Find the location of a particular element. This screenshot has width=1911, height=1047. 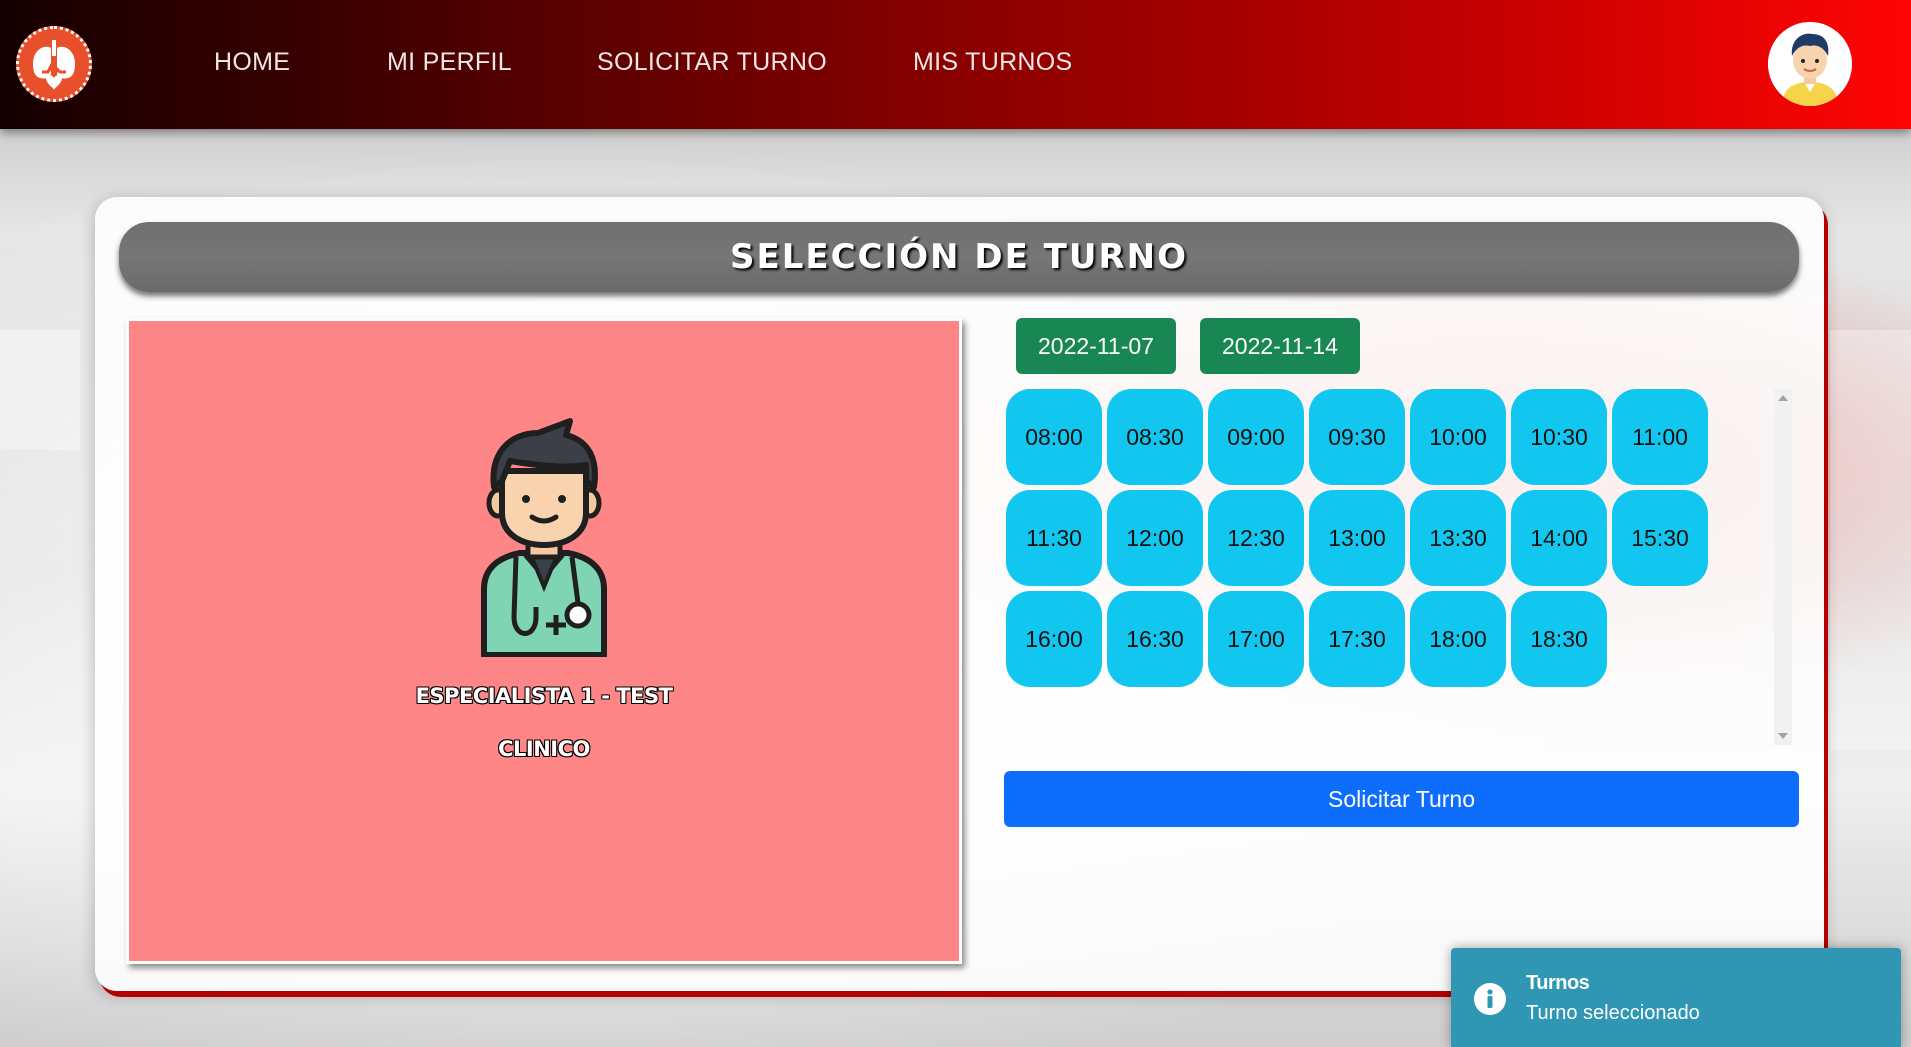

nav-my-appointments-link: MIS TURNOS is located at coordinates (993, 62).